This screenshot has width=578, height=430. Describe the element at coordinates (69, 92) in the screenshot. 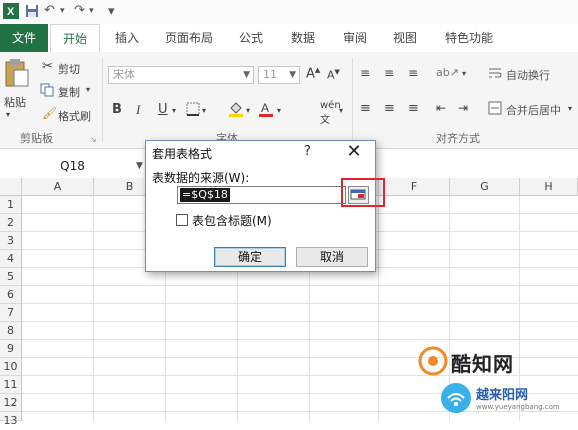

I see `copy-button: 复制` at that location.